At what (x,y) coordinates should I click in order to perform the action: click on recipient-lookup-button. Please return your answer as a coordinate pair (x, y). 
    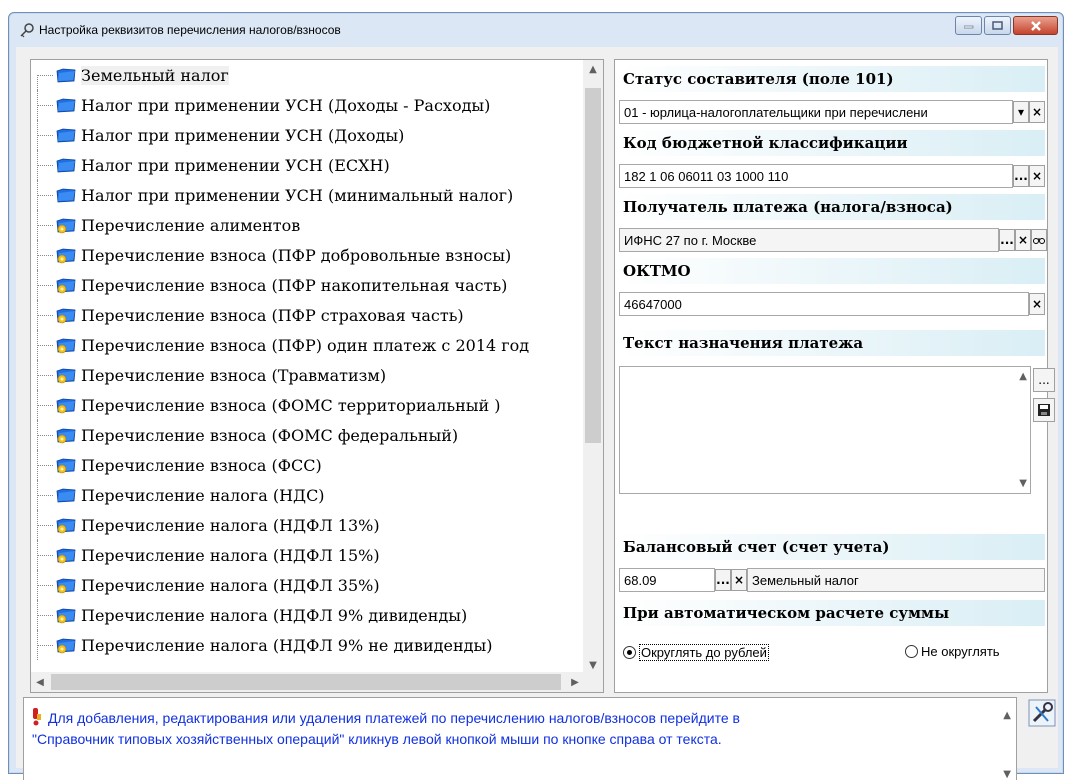
    Looking at the image, I should click on (1039, 240).